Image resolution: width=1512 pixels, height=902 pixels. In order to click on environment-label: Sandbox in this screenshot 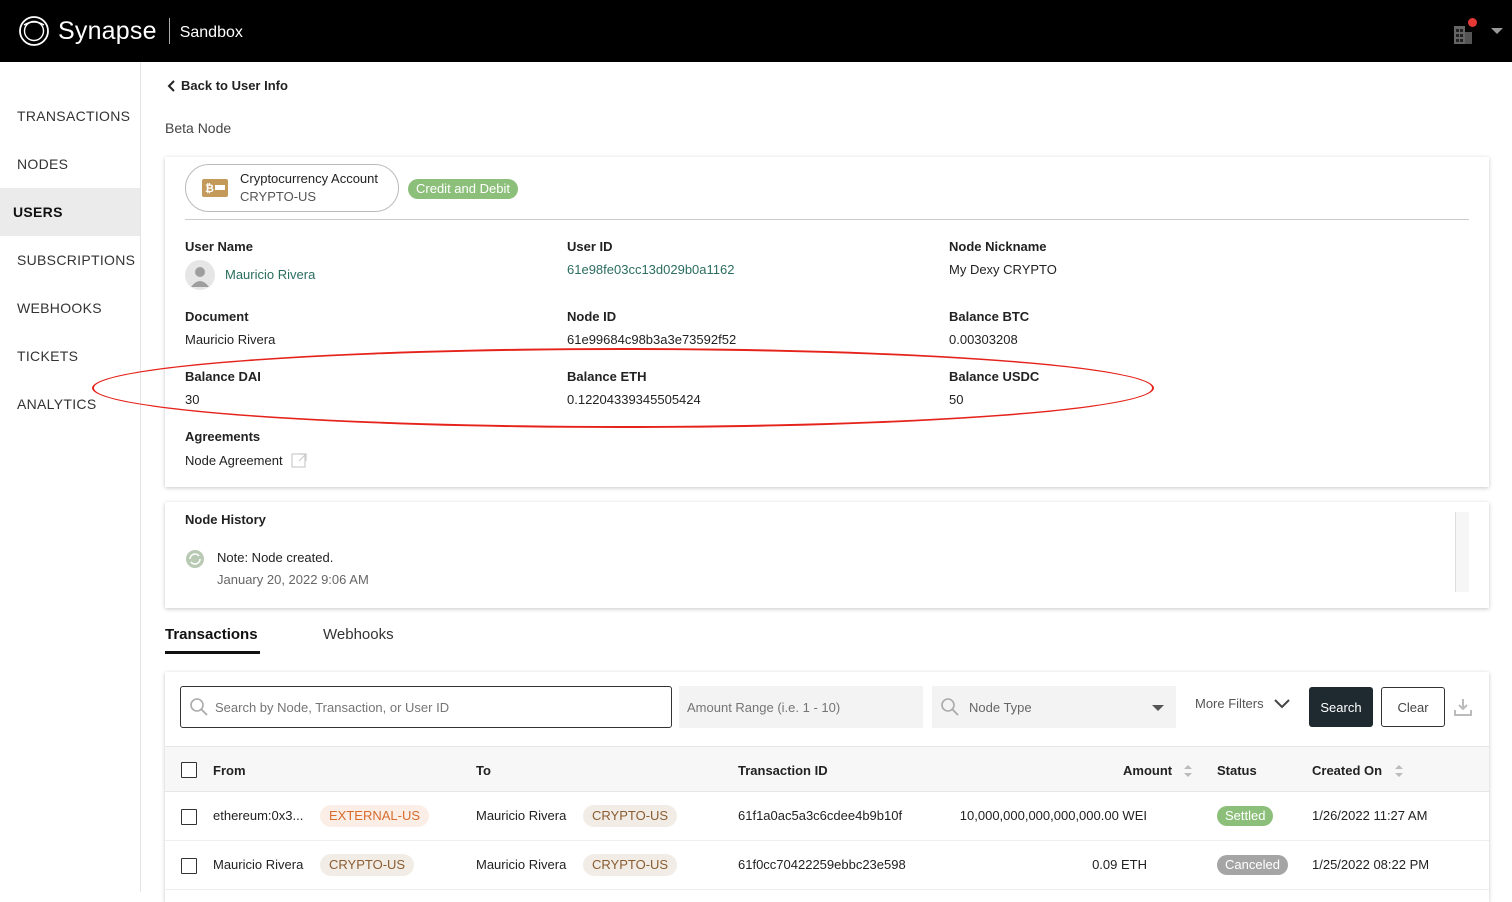, I will do `click(211, 32)`.